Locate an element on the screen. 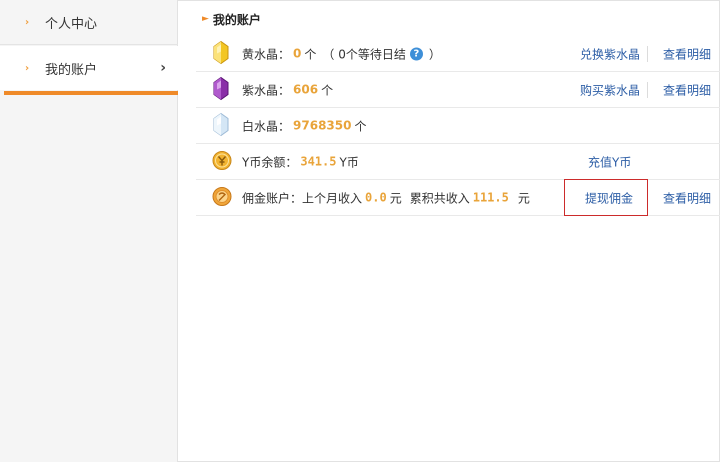  highlight-box is located at coordinates (606, 197).